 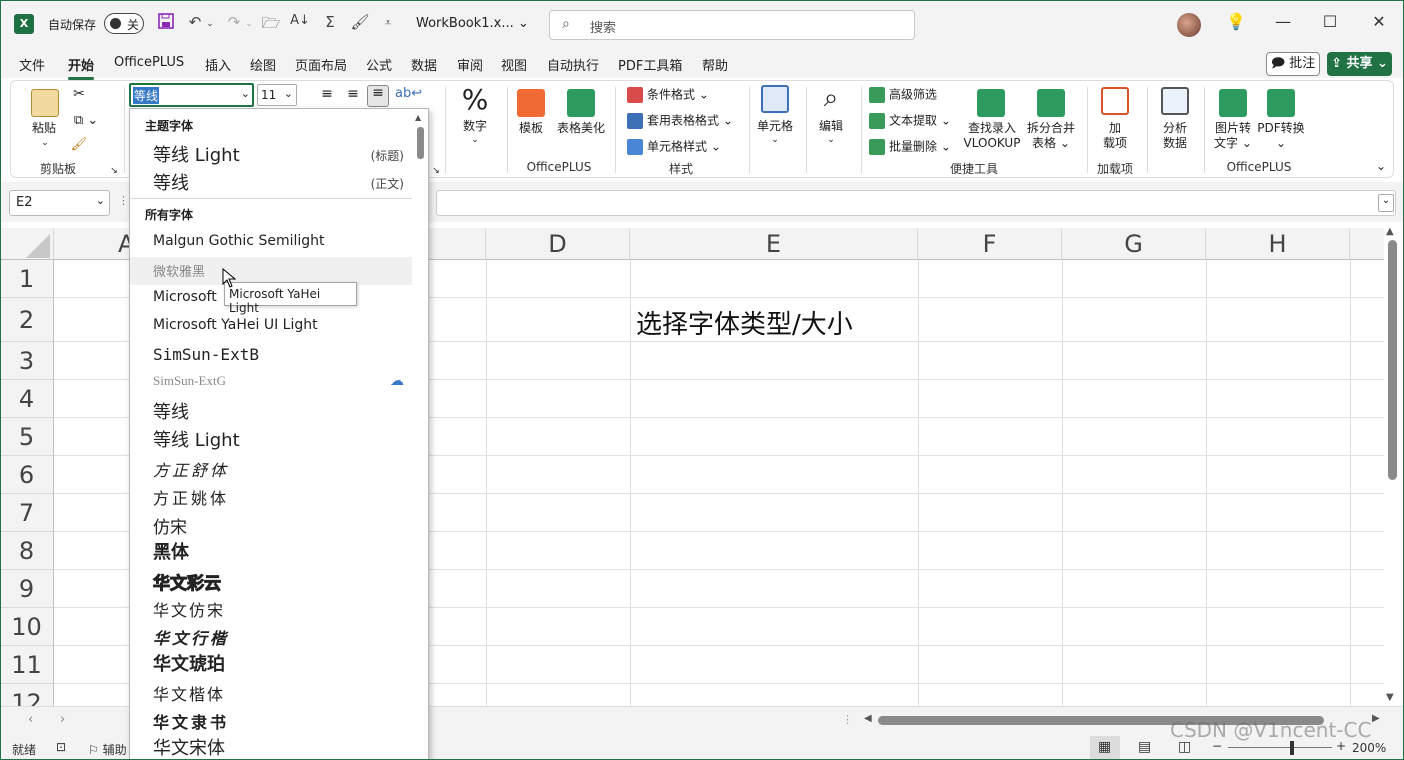 What do you see at coordinates (27, 320) in the screenshot?
I see `row-header-2: 2` at bounding box center [27, 320].